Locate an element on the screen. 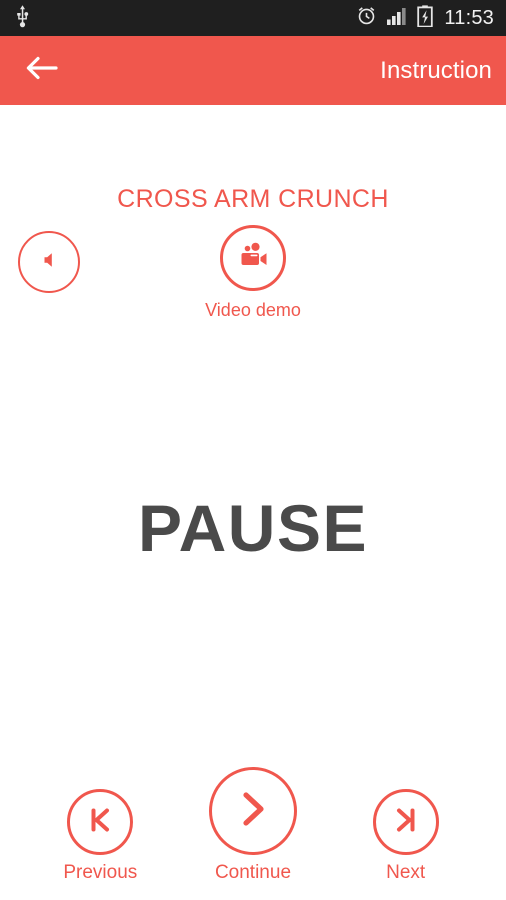  arrow-left-icon is located at coordinates (42, 70).